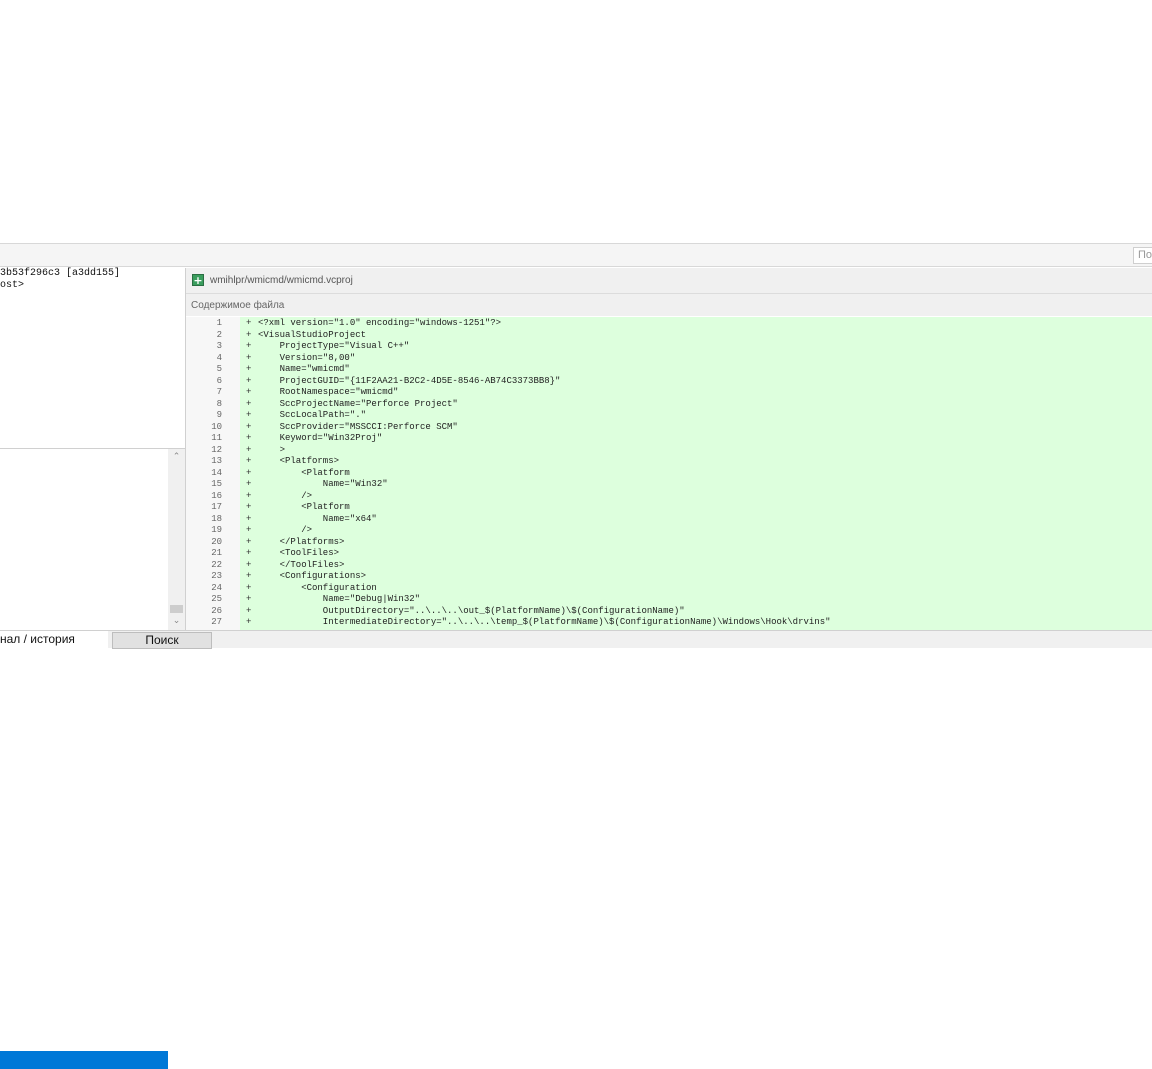 The height and width of the screenshot is (1069, 1152). I want to click on line-number: 13, so click(216, 461).